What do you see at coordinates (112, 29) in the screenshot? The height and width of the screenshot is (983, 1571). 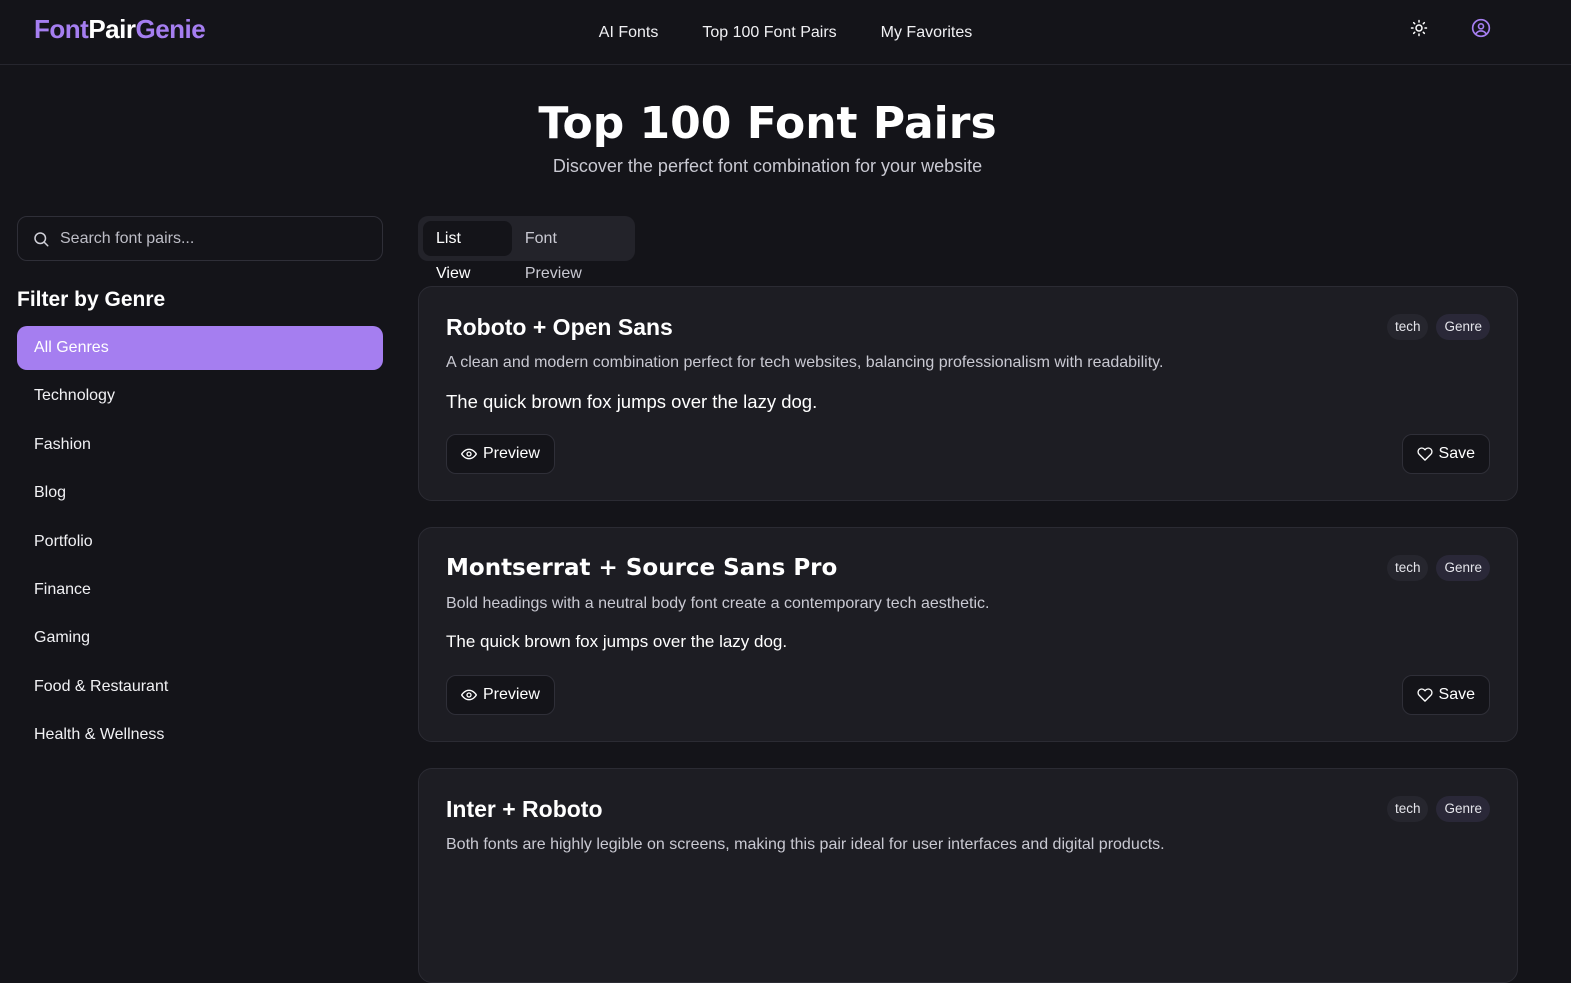 I see `logo-part-pair: Pair` at bounding box center [112, 29].